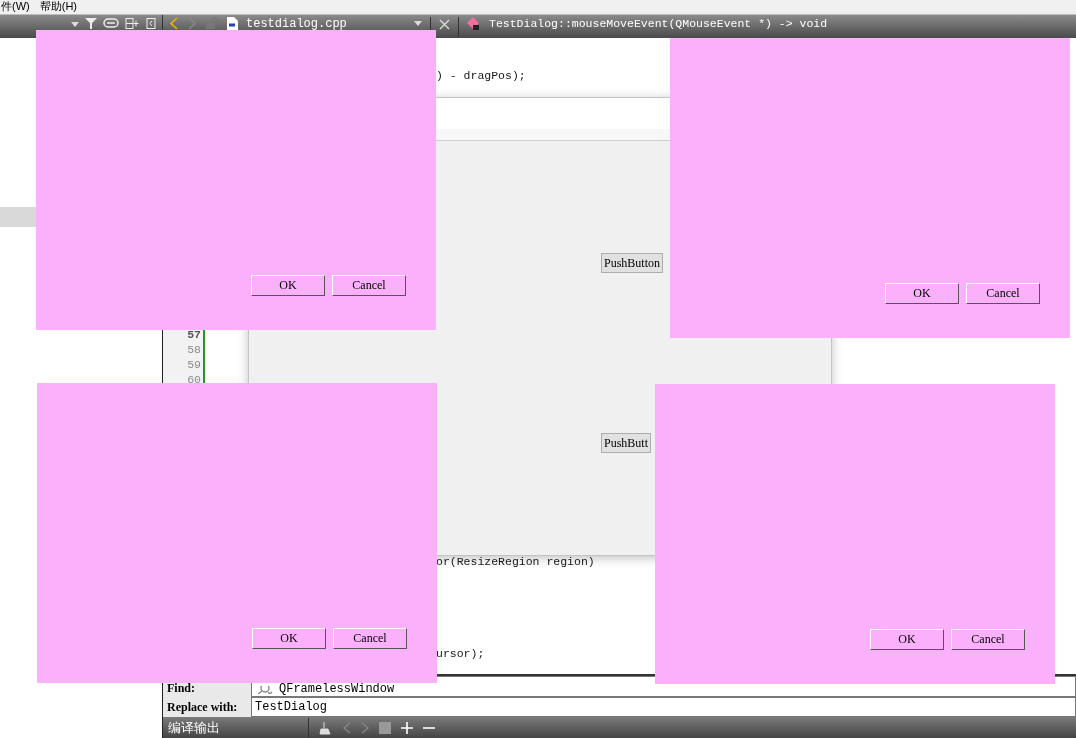  What do you see at coordinates (184, 364) in the screenshot?
I see `line-number: 59` at bounding box center [184, 364].